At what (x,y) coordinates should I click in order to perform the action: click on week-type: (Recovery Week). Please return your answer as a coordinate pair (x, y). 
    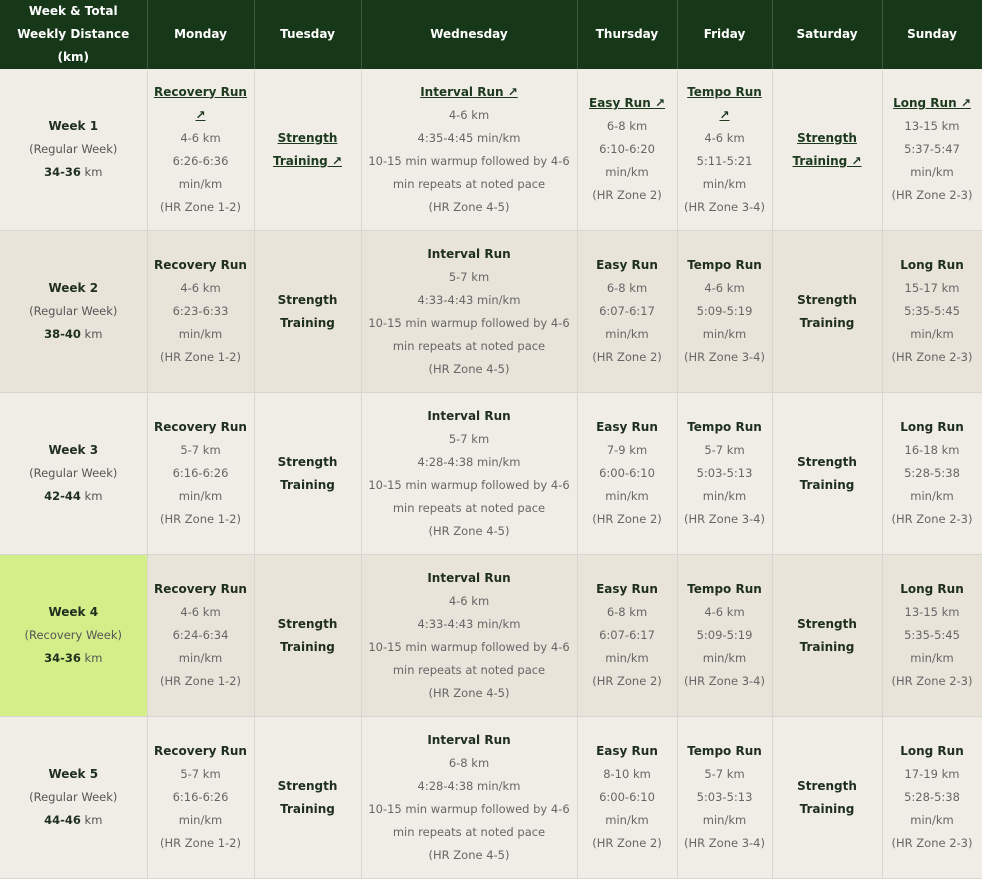
    Looking at the image, I should click on (73, 635).